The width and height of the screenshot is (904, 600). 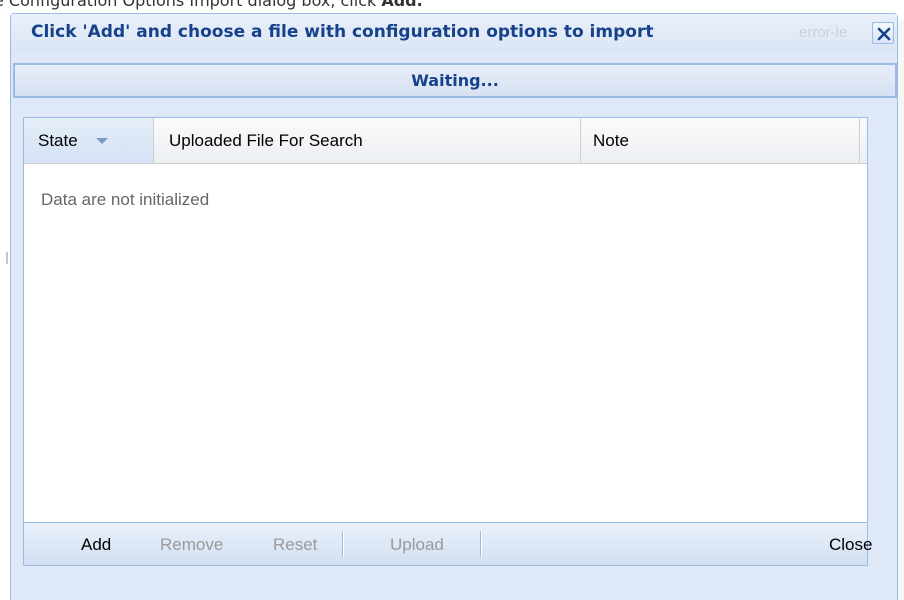 I want to click on upload-button: Upload, so click(x=417, y=545).